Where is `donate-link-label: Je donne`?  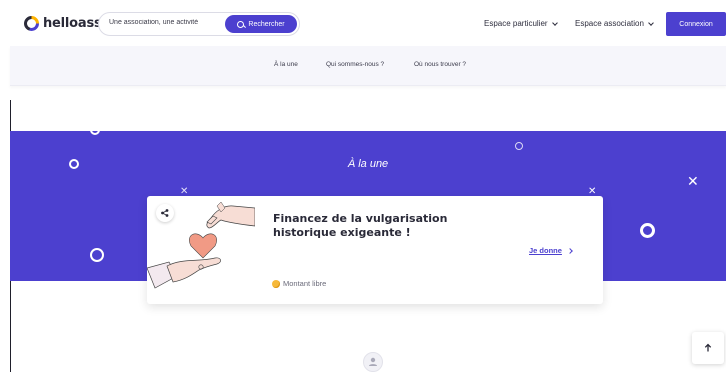 donate-link-label: Je donne is located at coordinates (545, 250).